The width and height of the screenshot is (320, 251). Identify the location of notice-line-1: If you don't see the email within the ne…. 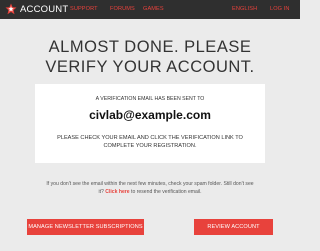
(150, 184).